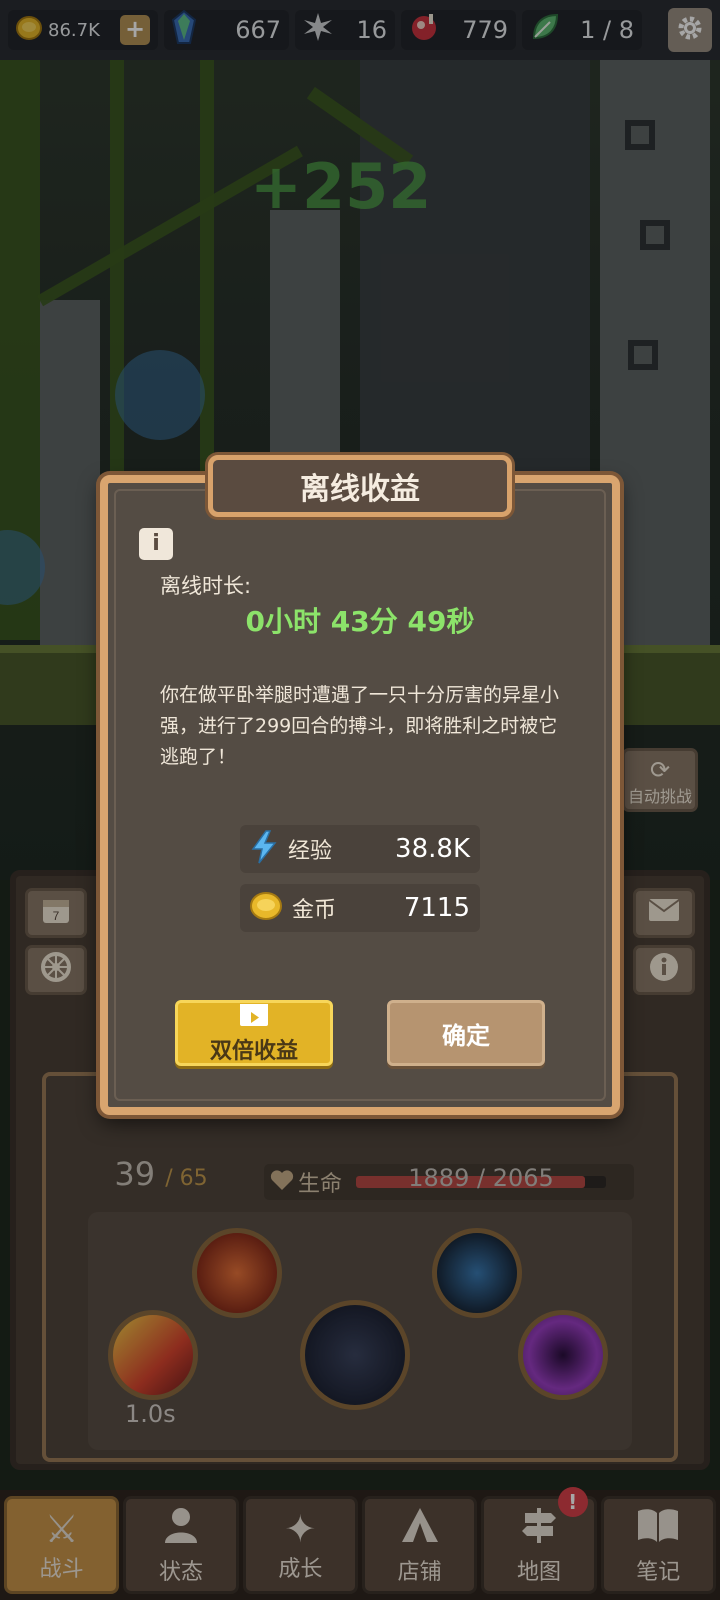 The height and width of the screenshot is (1600, 720). What do you see at coordinates (360, 908) in the screenshot?
I see `gold-reward-row: 金币 7115` at bounding box center [360, 908].